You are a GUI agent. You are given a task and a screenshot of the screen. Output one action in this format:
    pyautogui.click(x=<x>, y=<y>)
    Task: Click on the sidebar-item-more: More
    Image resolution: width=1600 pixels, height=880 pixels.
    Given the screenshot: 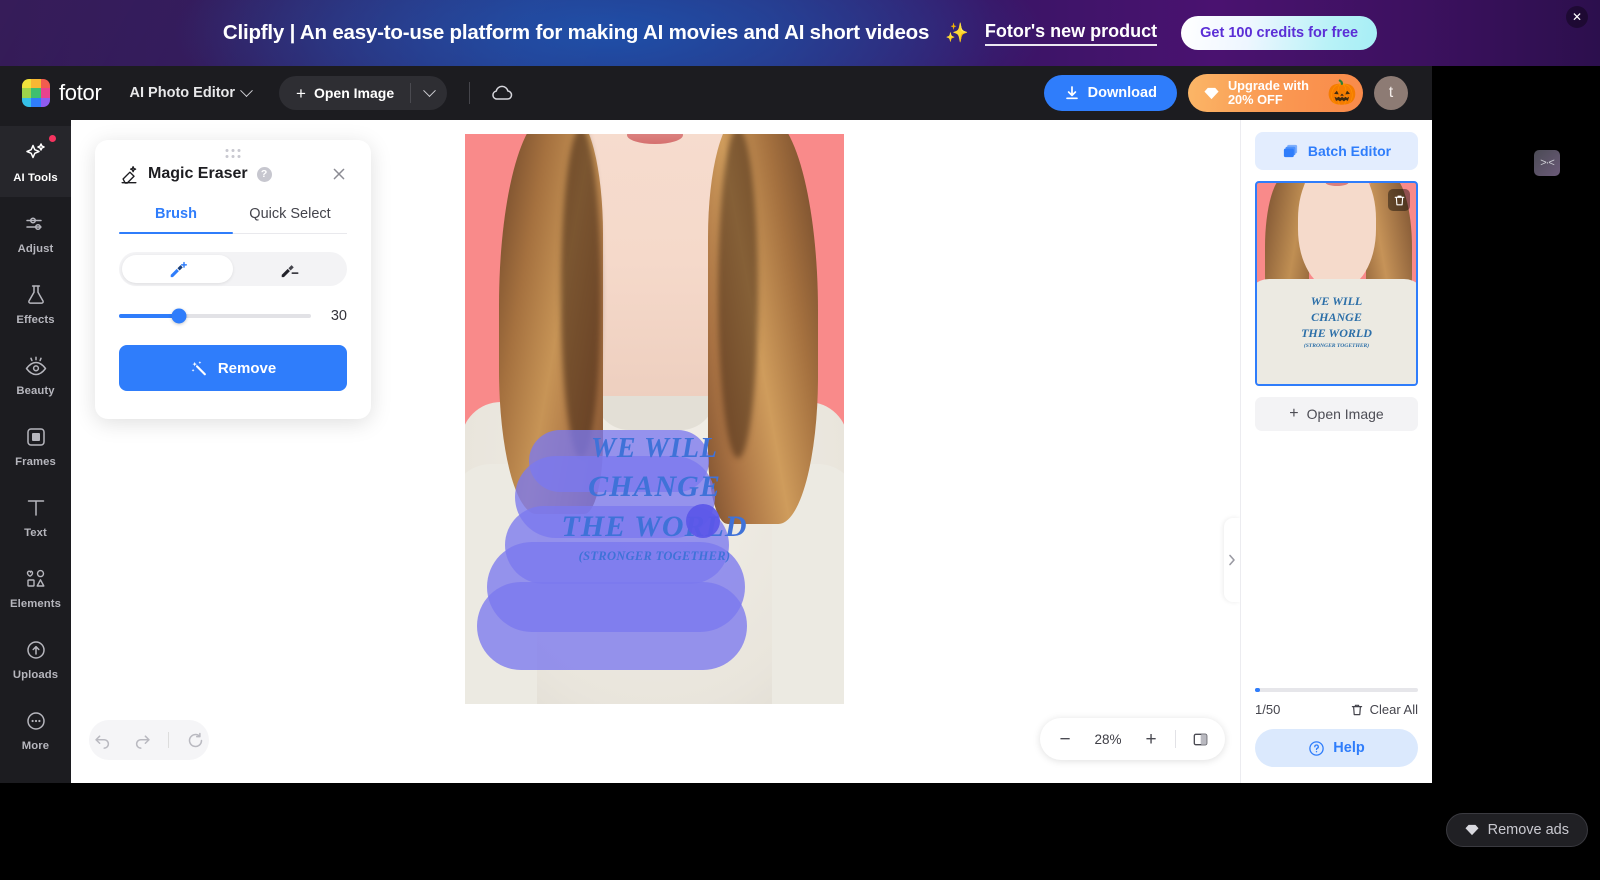 What is the action you would take?
    pyautogui.click(x=35, y=729)
    